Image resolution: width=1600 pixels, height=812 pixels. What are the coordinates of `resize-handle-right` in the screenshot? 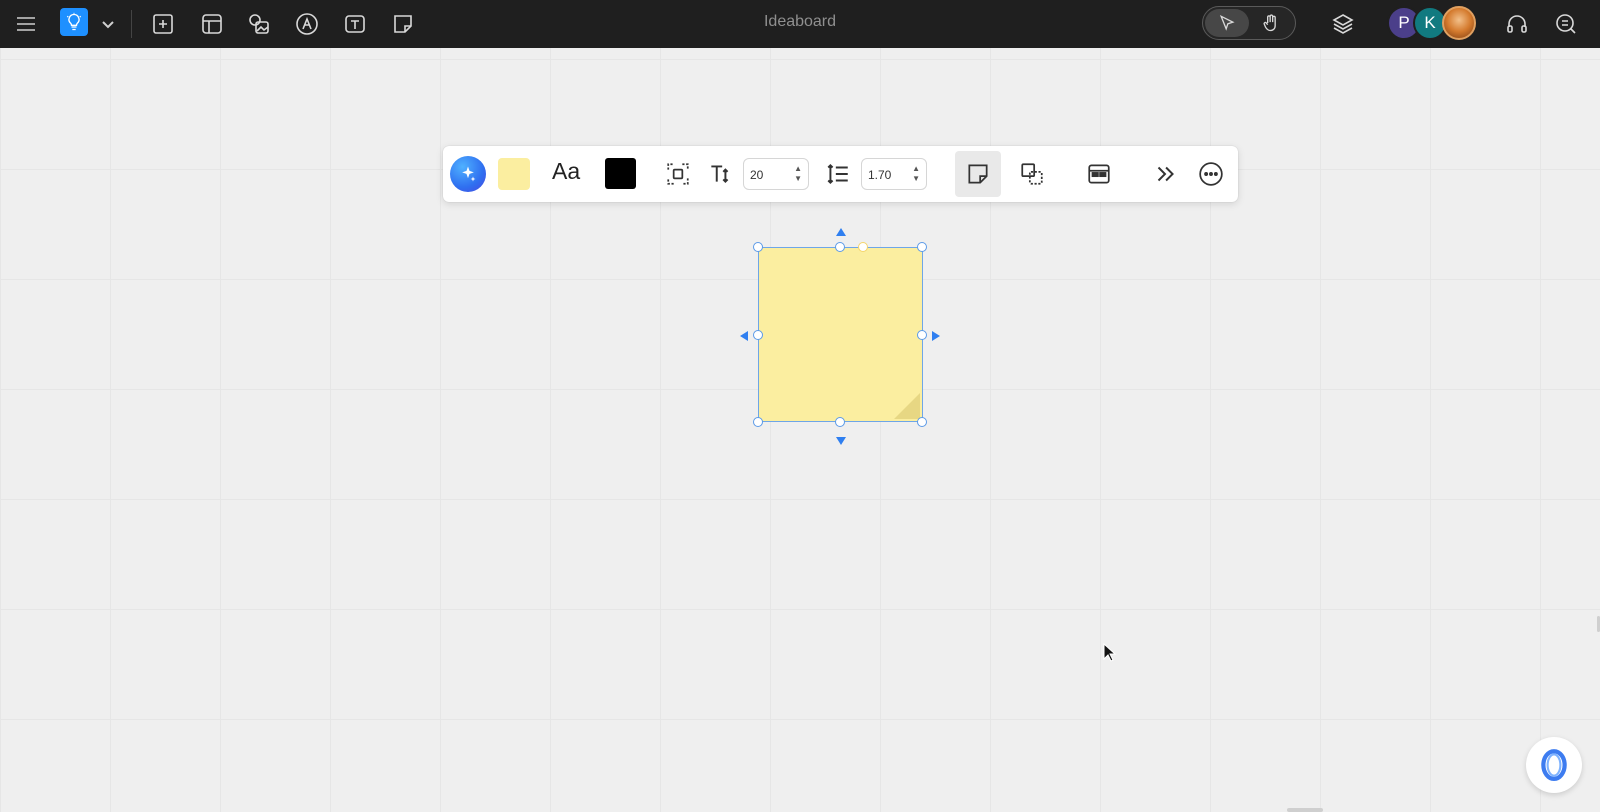 It's located at (922, 335).